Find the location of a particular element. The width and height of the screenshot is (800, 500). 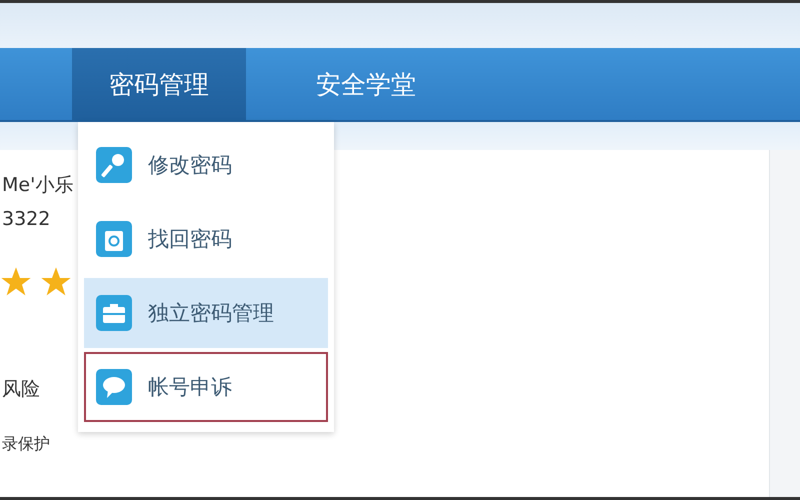

nav-tab: 密码管理 is located at coordinates (159, 84).